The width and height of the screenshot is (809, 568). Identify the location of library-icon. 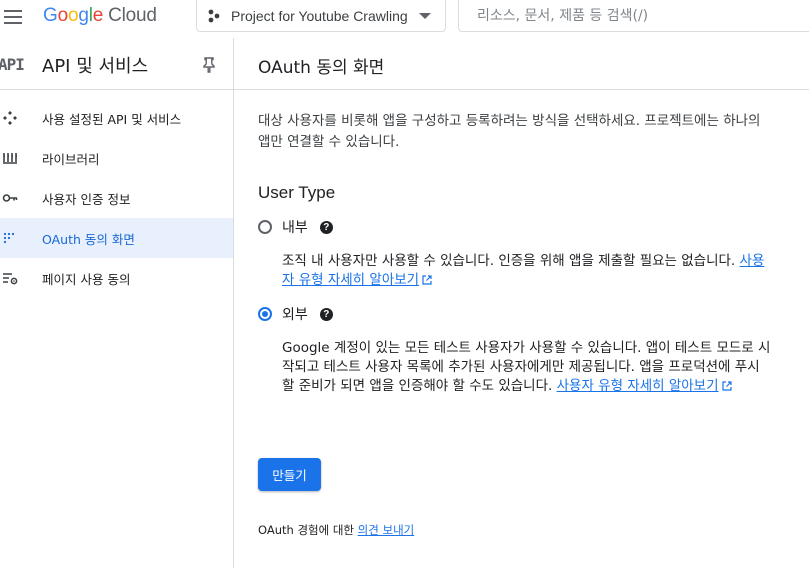
(10, 158).